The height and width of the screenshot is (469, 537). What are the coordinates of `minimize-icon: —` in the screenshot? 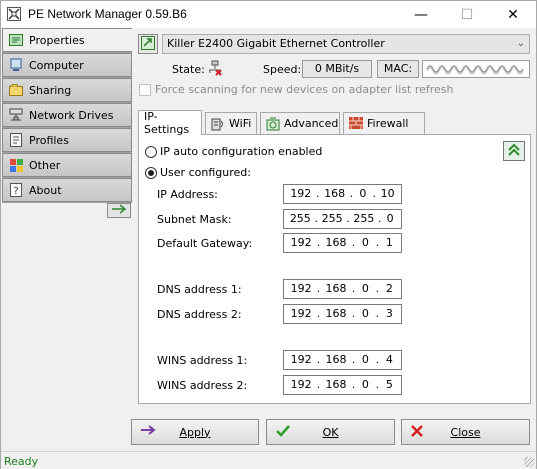 It's located at (421, 14).